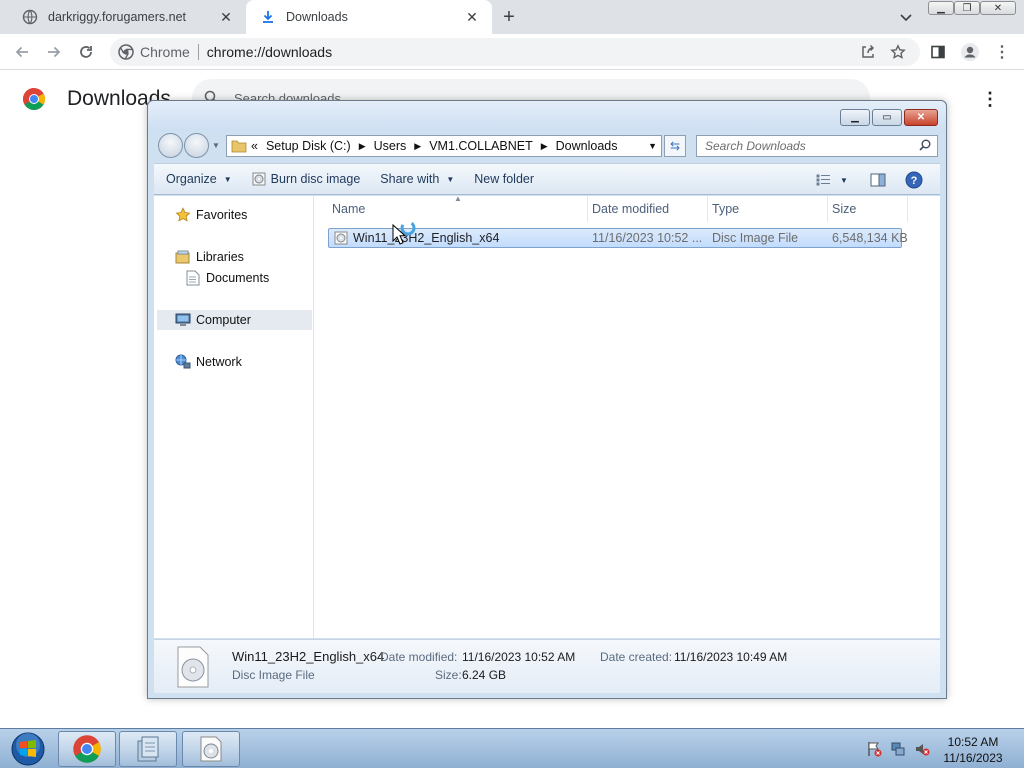 This screenshot has width=1024, height=768. Describe the element at coordinates (906, 18) in the screenshot. I see `chevron-down-icon` at that location.